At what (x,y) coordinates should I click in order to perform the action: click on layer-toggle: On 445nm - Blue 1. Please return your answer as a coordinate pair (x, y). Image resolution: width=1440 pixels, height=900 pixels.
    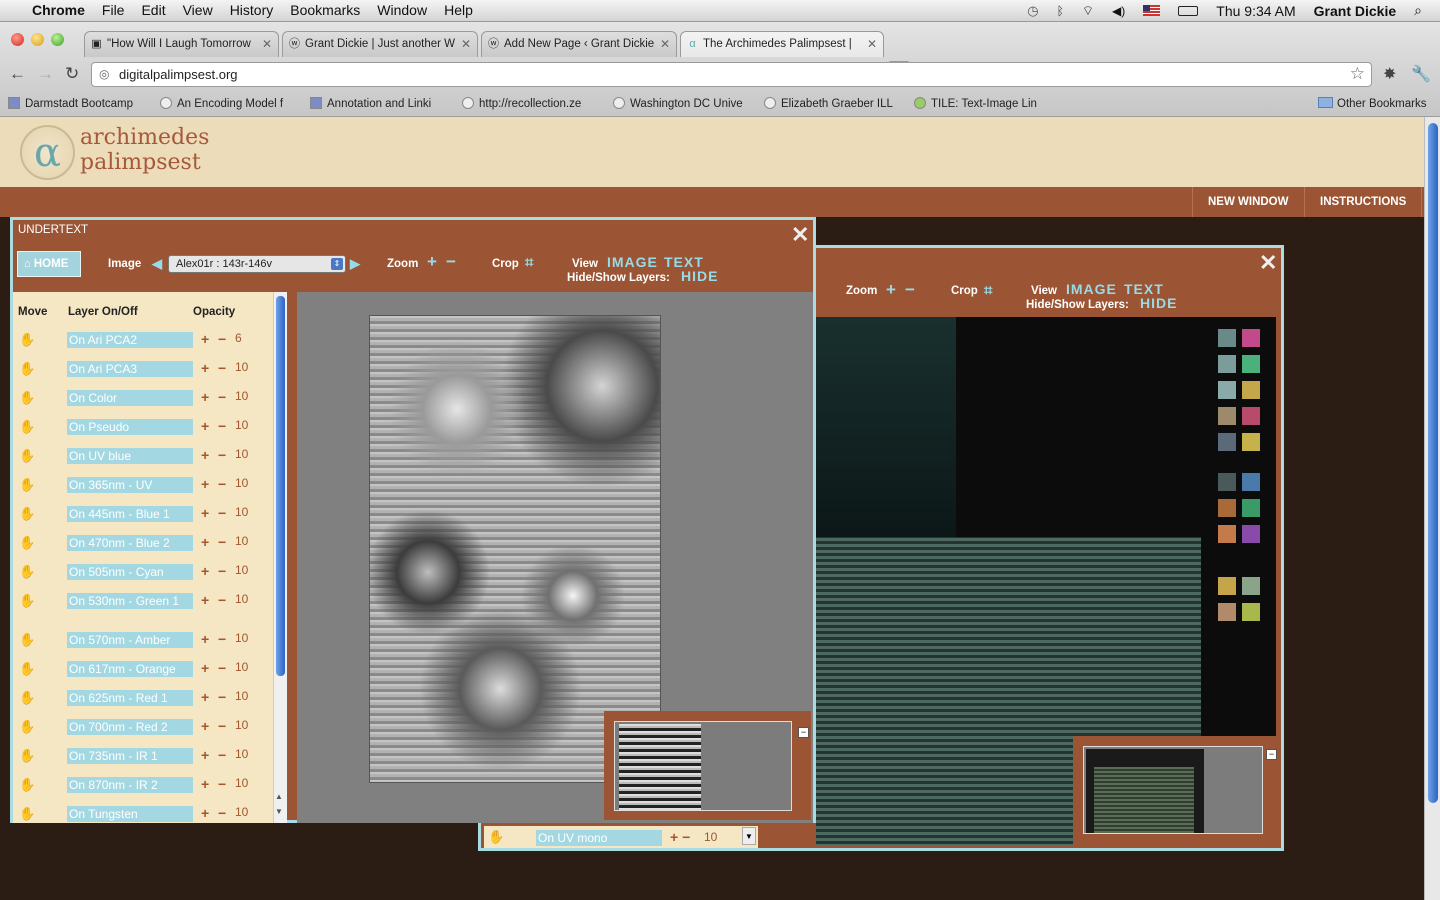
    Looking at the image, I should click on (130, 514).